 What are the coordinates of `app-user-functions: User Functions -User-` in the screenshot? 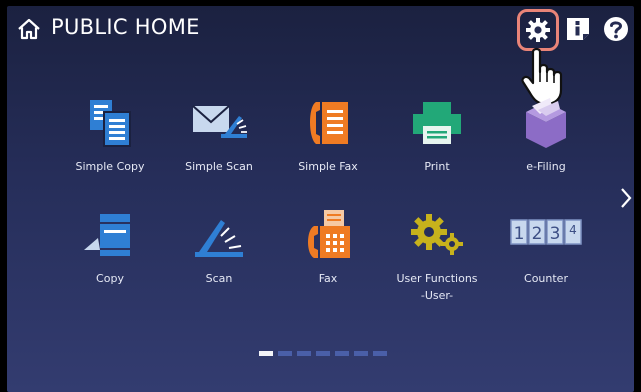 It's located at (437, 257).